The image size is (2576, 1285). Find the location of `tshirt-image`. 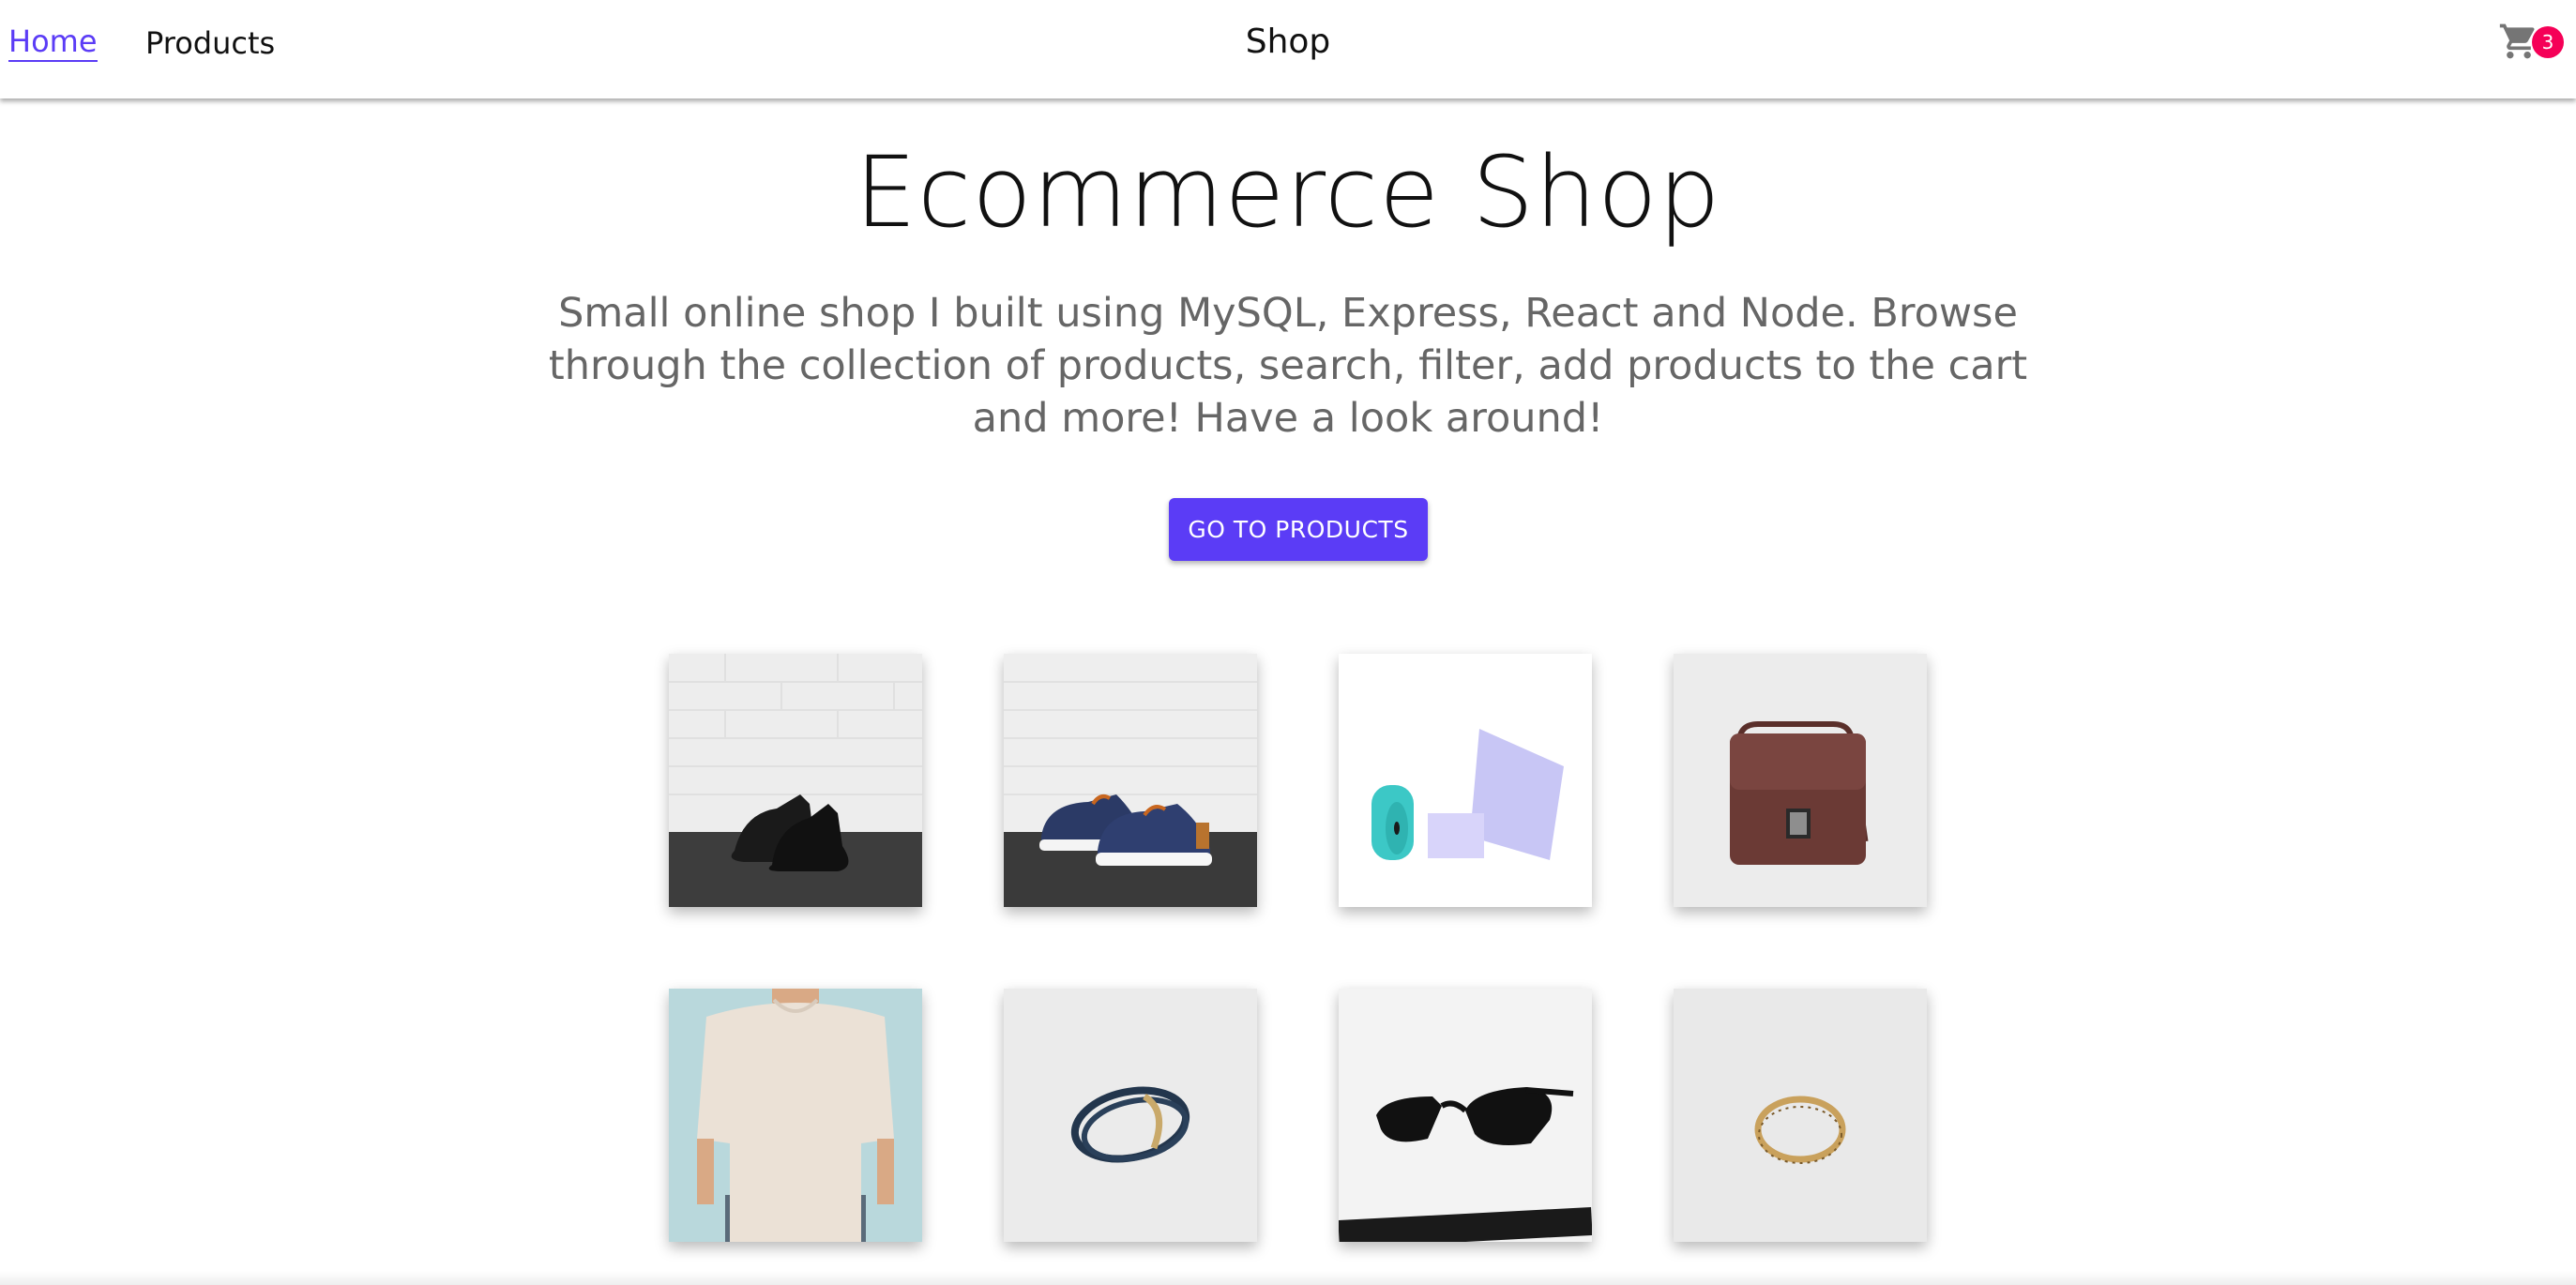

tshirt-image is located at coordinates (795, 1115).